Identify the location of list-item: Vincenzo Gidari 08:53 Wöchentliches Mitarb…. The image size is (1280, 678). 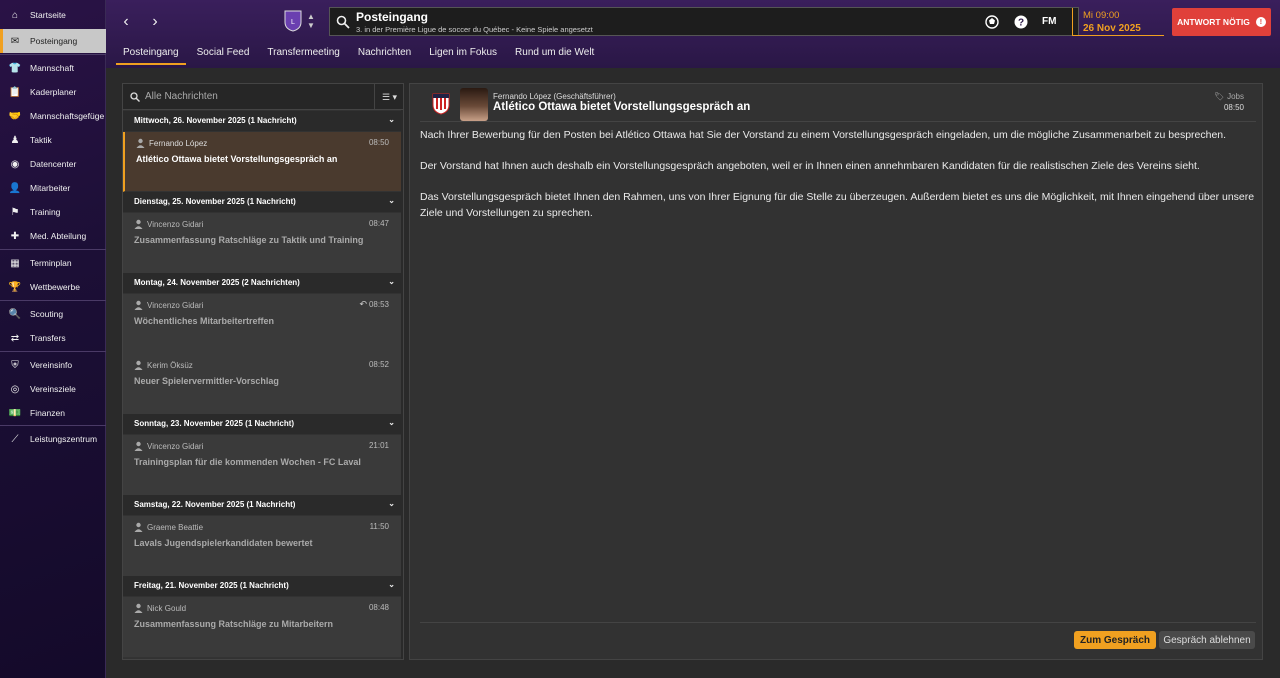
(262, 324).